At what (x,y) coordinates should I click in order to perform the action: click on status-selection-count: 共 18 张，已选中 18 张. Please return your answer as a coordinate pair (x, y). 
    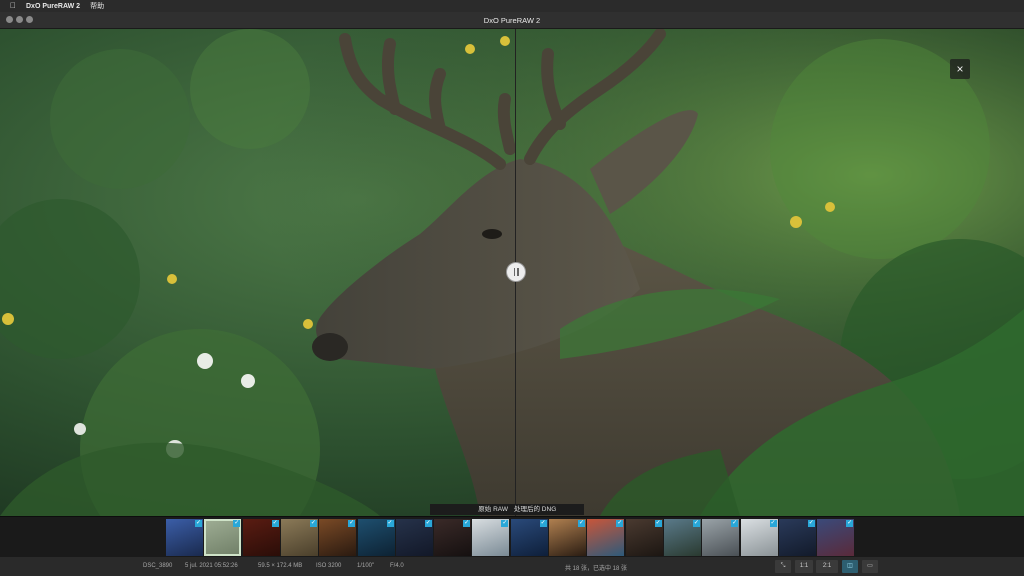
    Looking at the image, I should click on (596, 569).